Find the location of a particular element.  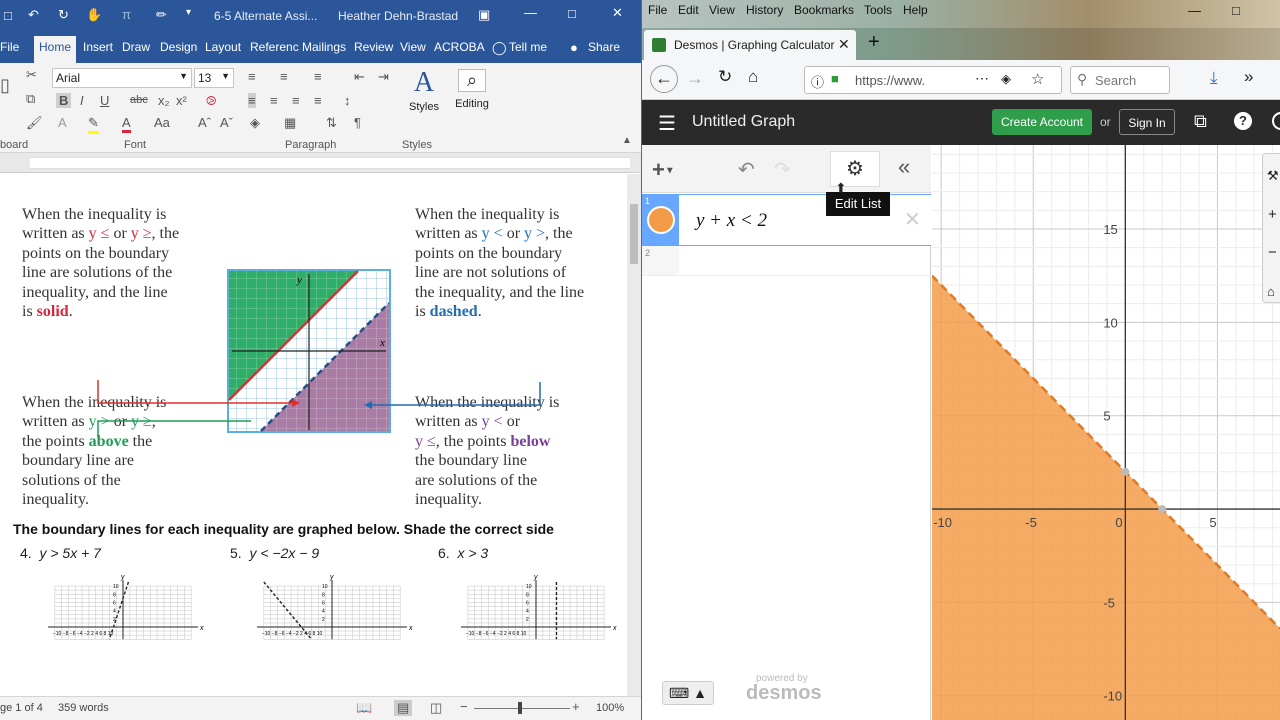

scroll-thumb is located at coordinates (634, 234).